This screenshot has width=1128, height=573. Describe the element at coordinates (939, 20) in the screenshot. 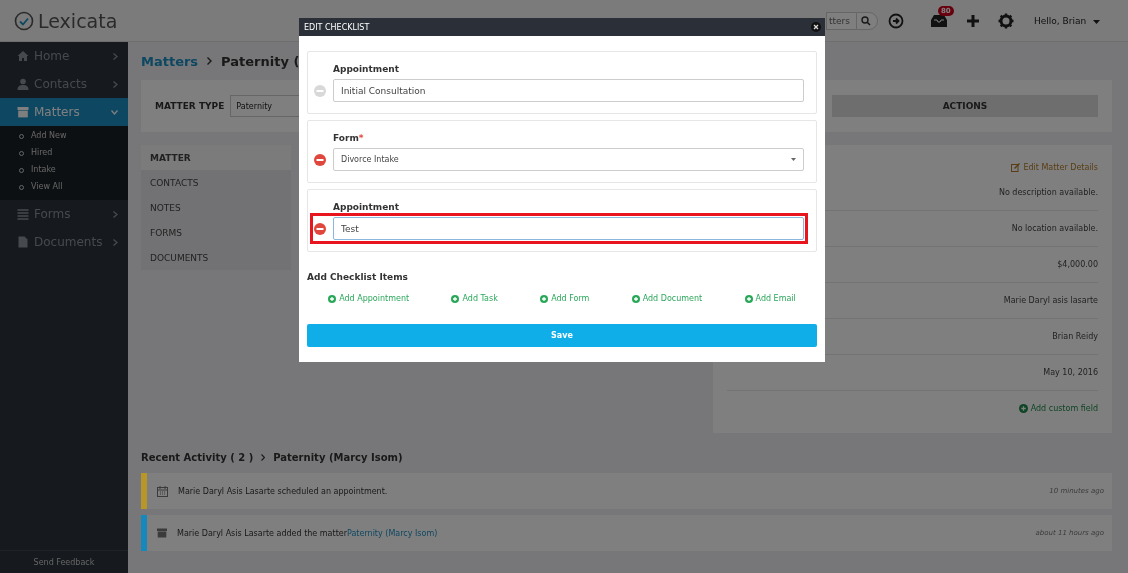

I see `inbox-icon` at that location.